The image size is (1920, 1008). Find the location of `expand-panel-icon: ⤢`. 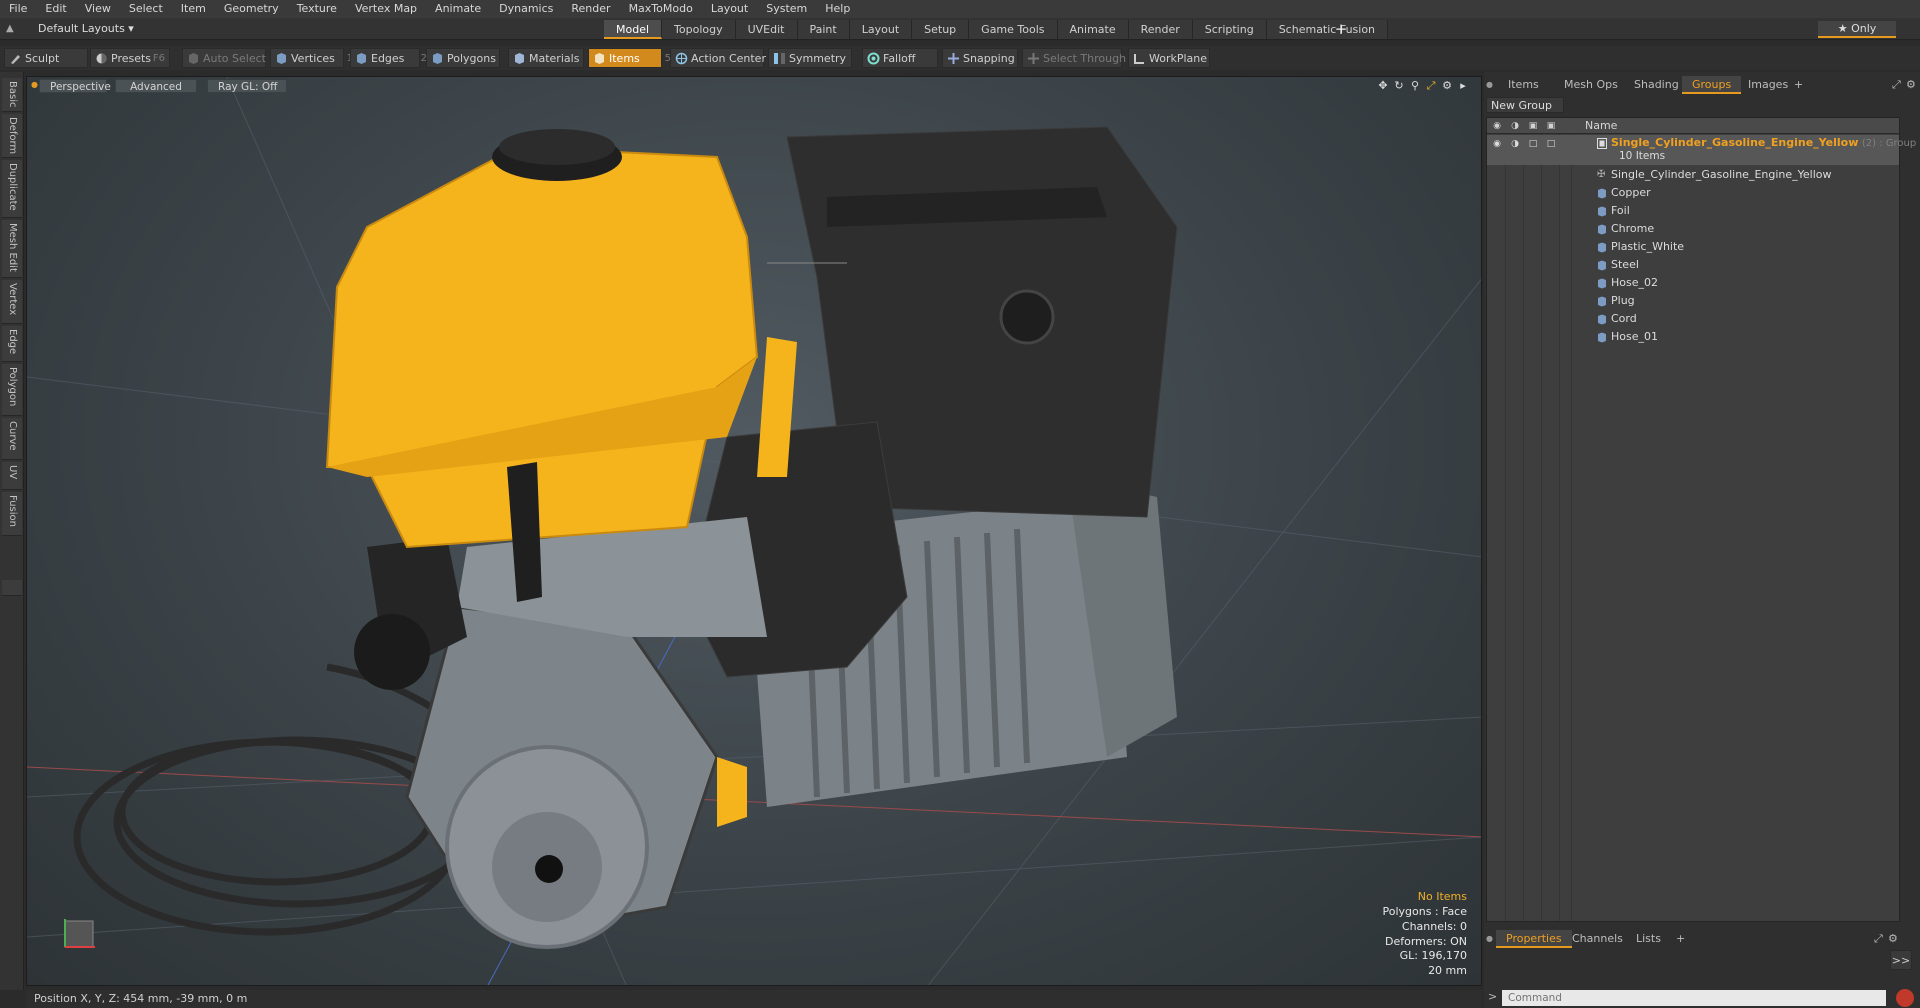

expand-panel-icon: ⤢ is located at coordinates (1898, 84).